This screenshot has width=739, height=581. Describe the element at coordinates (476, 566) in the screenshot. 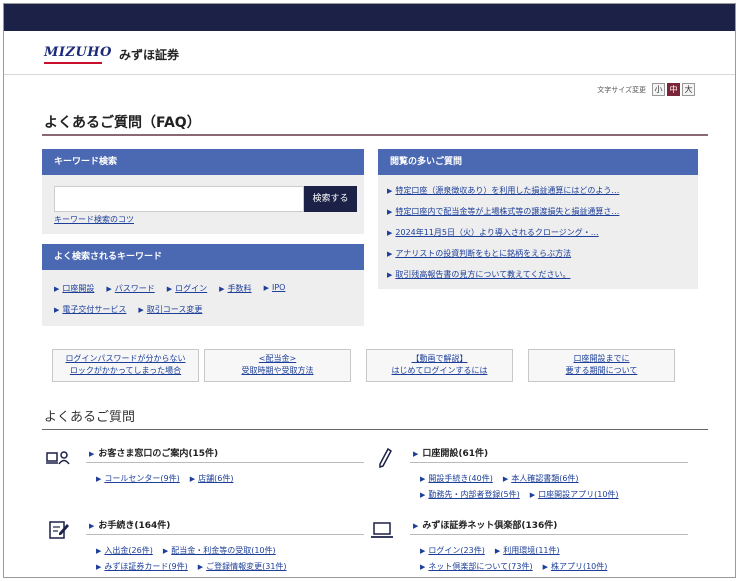

I see `subcategory-link: ▶ ネット倶楽部について(73件)` at that location.